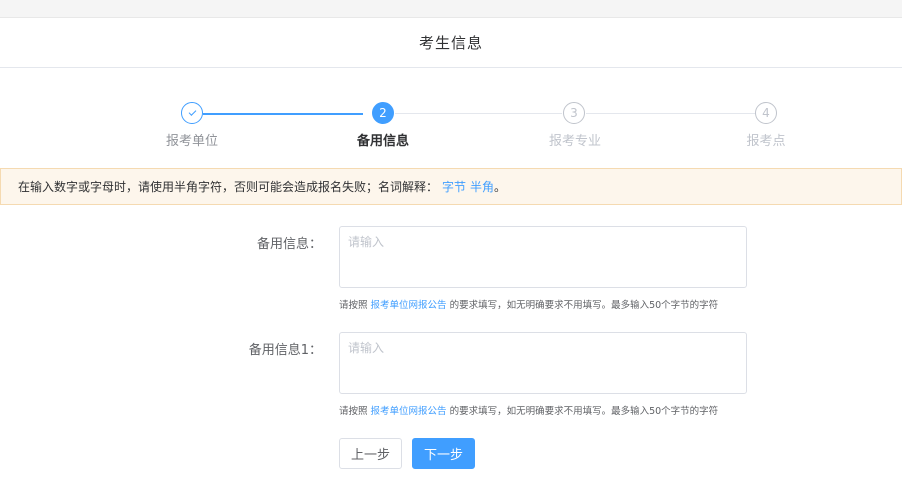  Describe the element at coordinates (285, 350) in the screenshot. I see `backup-info-1-label: 备用信息1：` at that location.